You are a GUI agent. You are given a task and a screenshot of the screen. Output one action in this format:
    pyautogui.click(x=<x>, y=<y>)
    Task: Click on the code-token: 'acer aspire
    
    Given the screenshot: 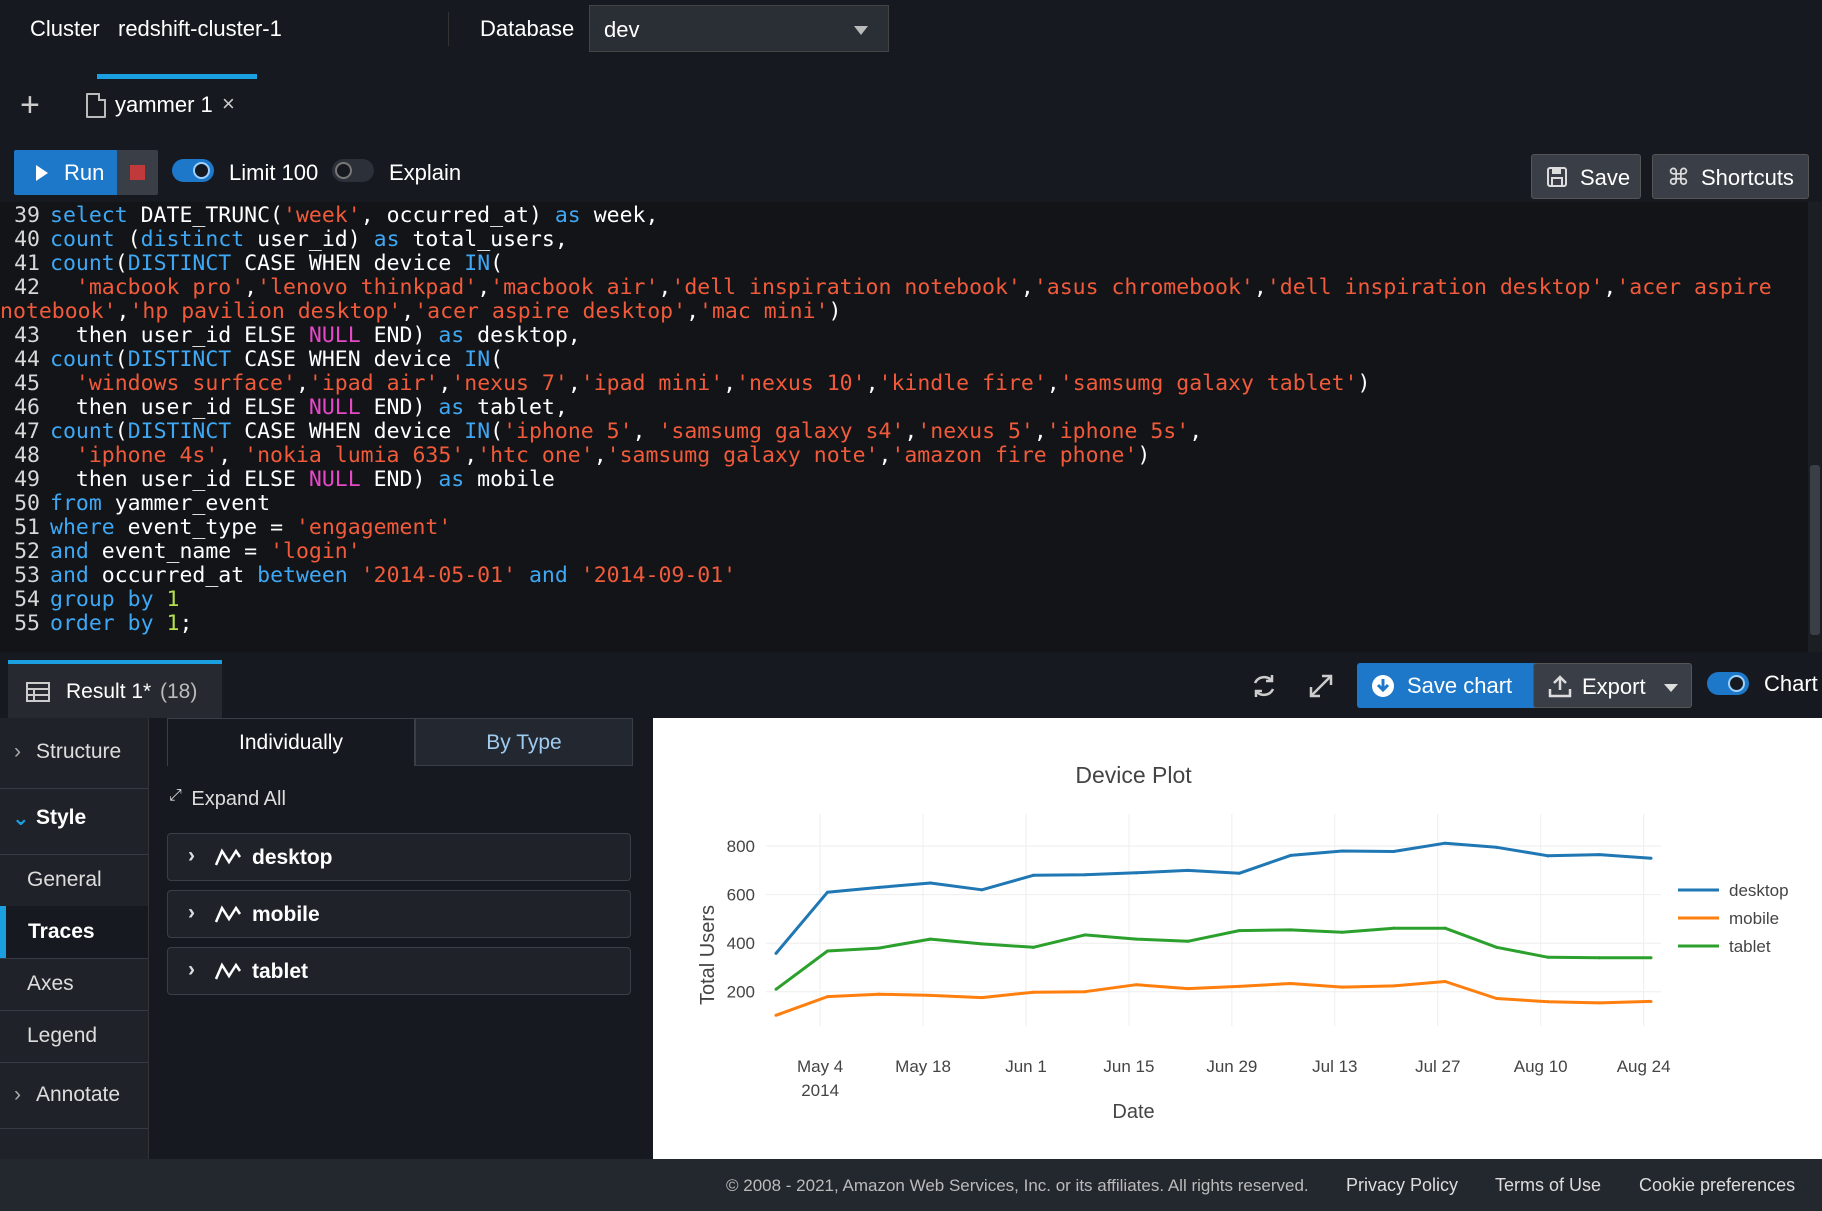 What is the action you would take?
    pyautogui.click(x=1694, y=287)
    